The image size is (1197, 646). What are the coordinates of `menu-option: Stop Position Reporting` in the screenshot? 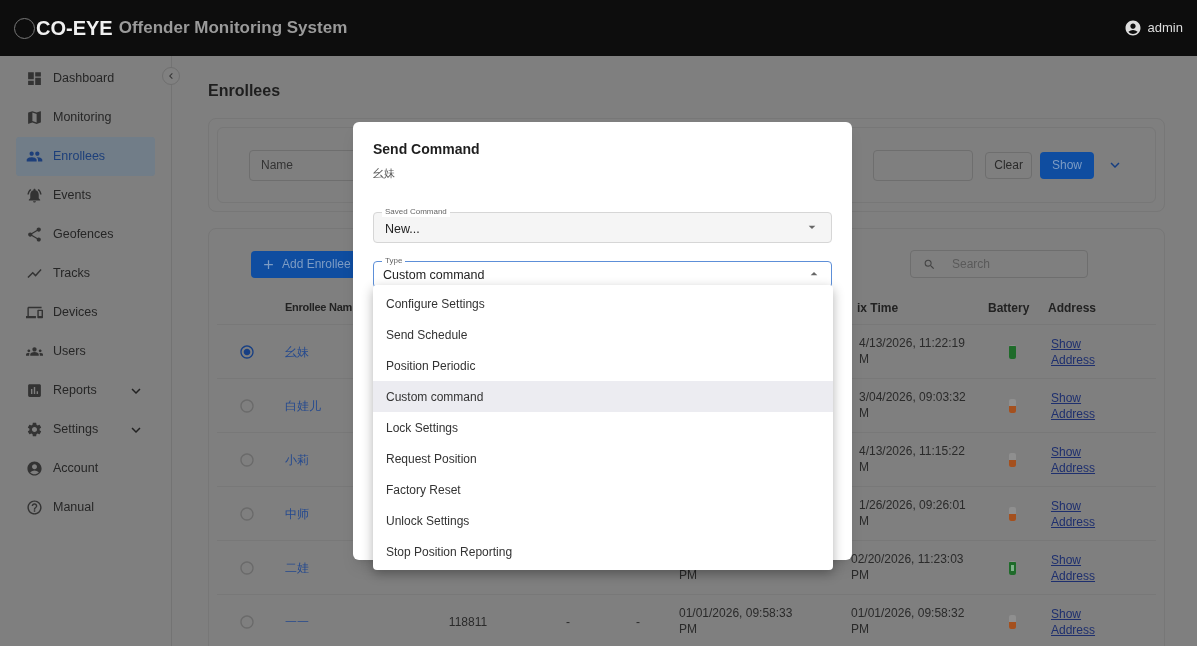 It's located at (603, 551).